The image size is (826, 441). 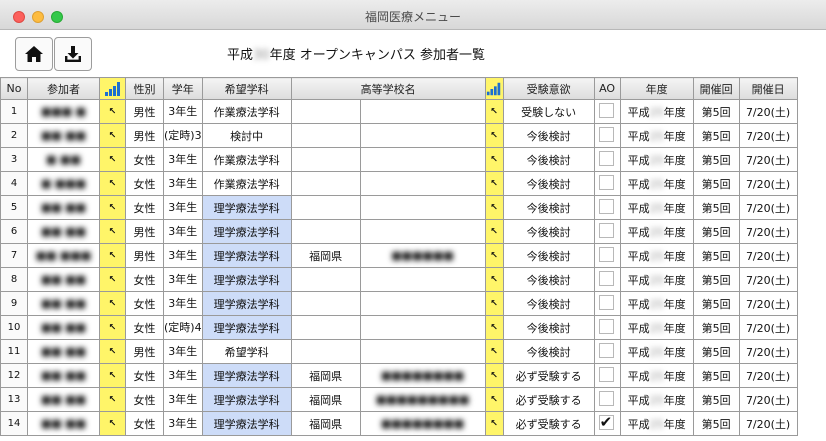 I want to click on header-gender: 性別, so click(x=144, y=88).